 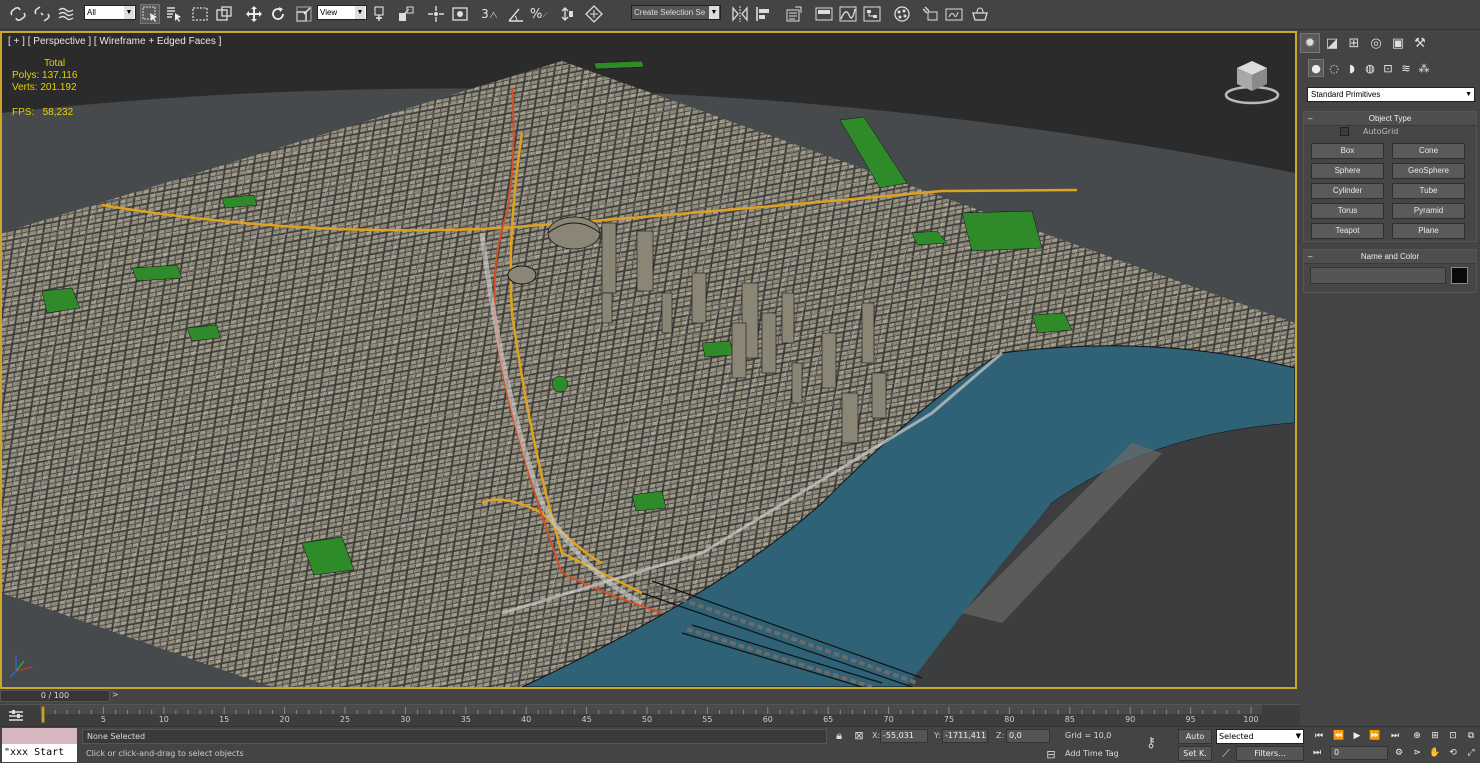 I want to click on display-tab-icon: ▣, so click(x=1398, y=43).